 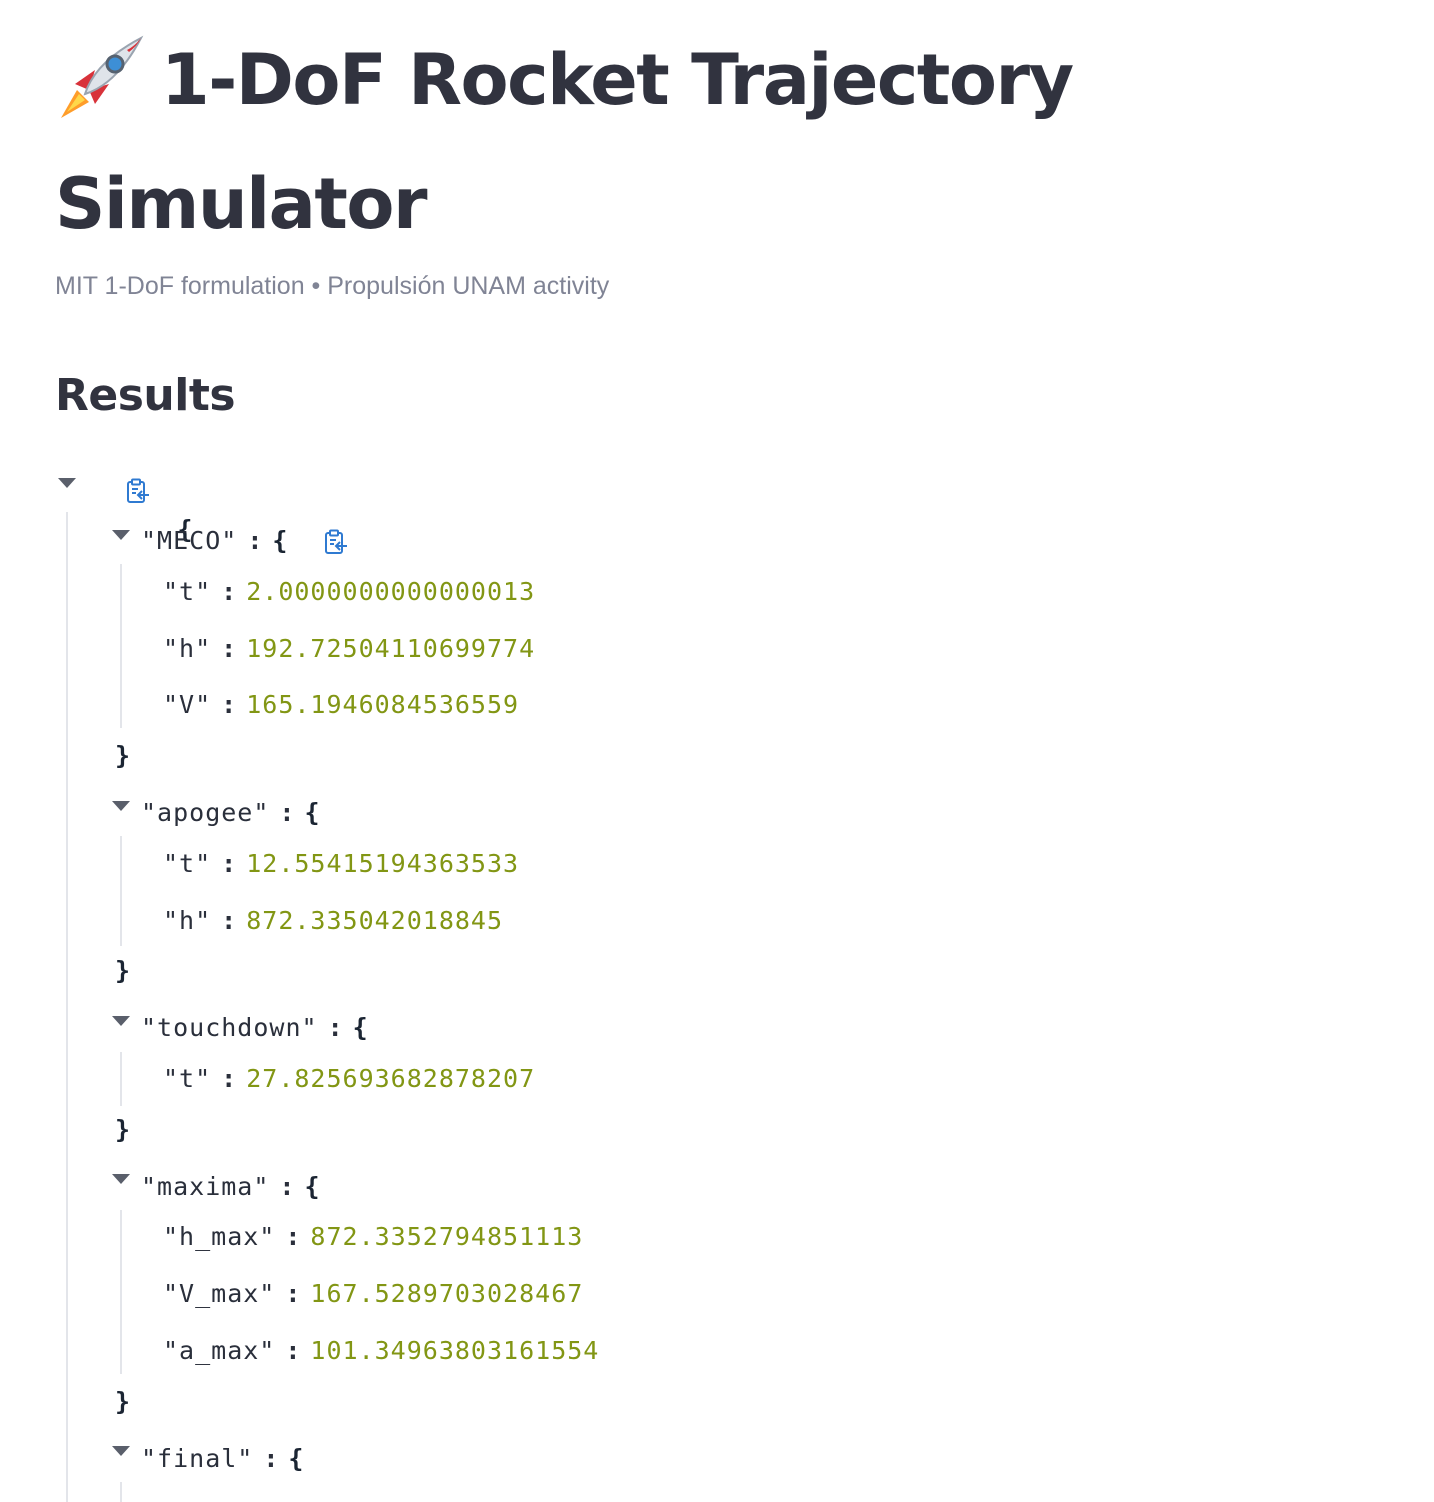 I want to click on maxima-vmax-key: "V_max", so click(x=219, y=1293).